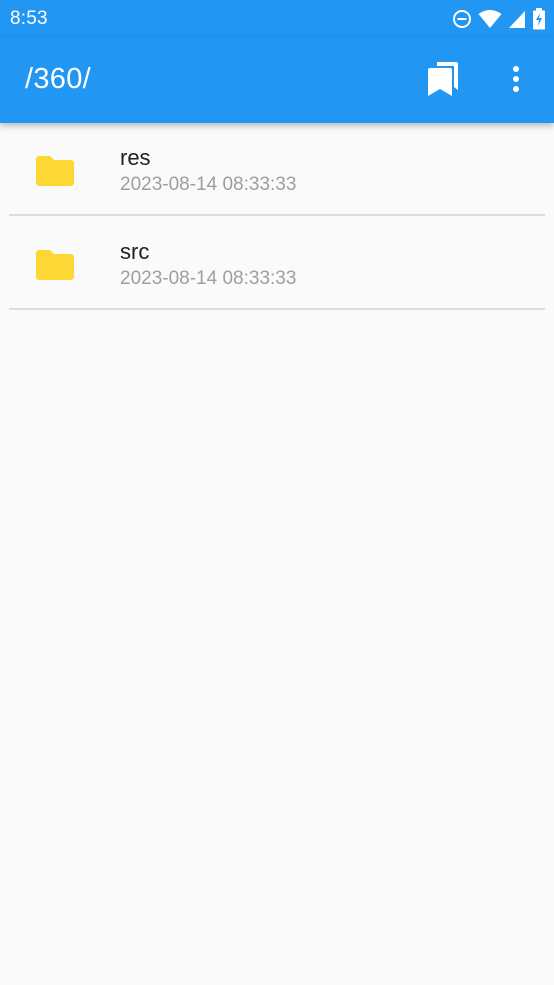 The height and width of the screenshot is (985, 554). I want to click on cell-signal-icon, so click(517, 19).